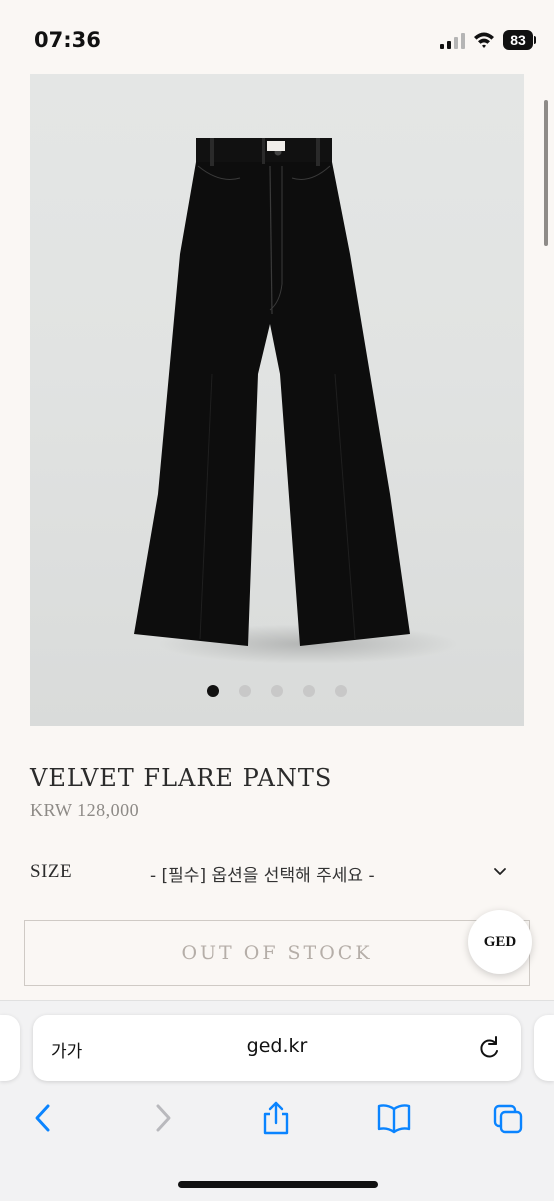  I want to click on status-bar: 07:36 83, so click(277, 36).